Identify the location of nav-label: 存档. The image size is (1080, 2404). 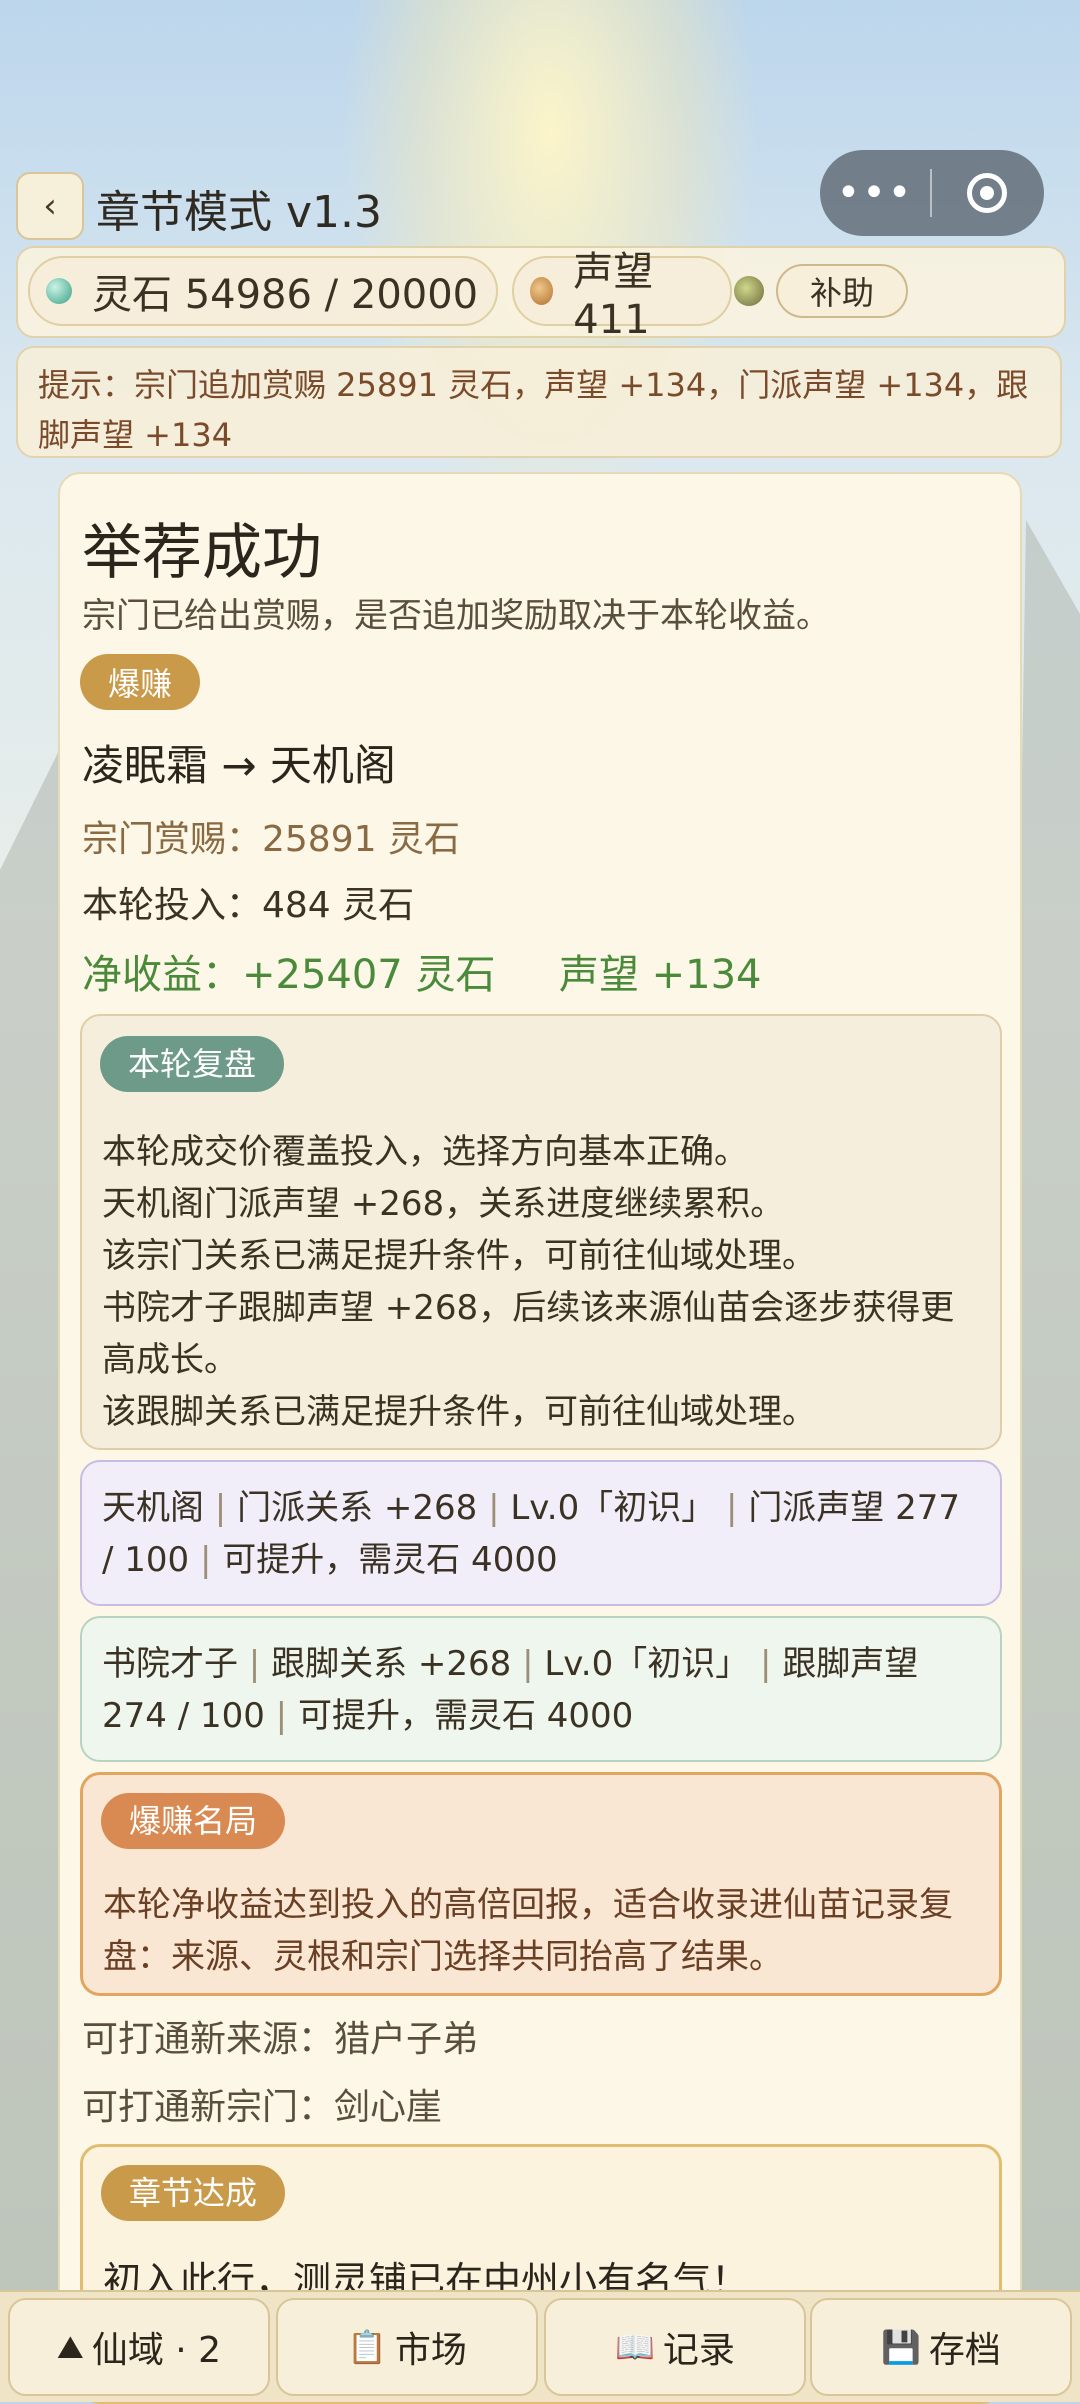
(964, 2350).